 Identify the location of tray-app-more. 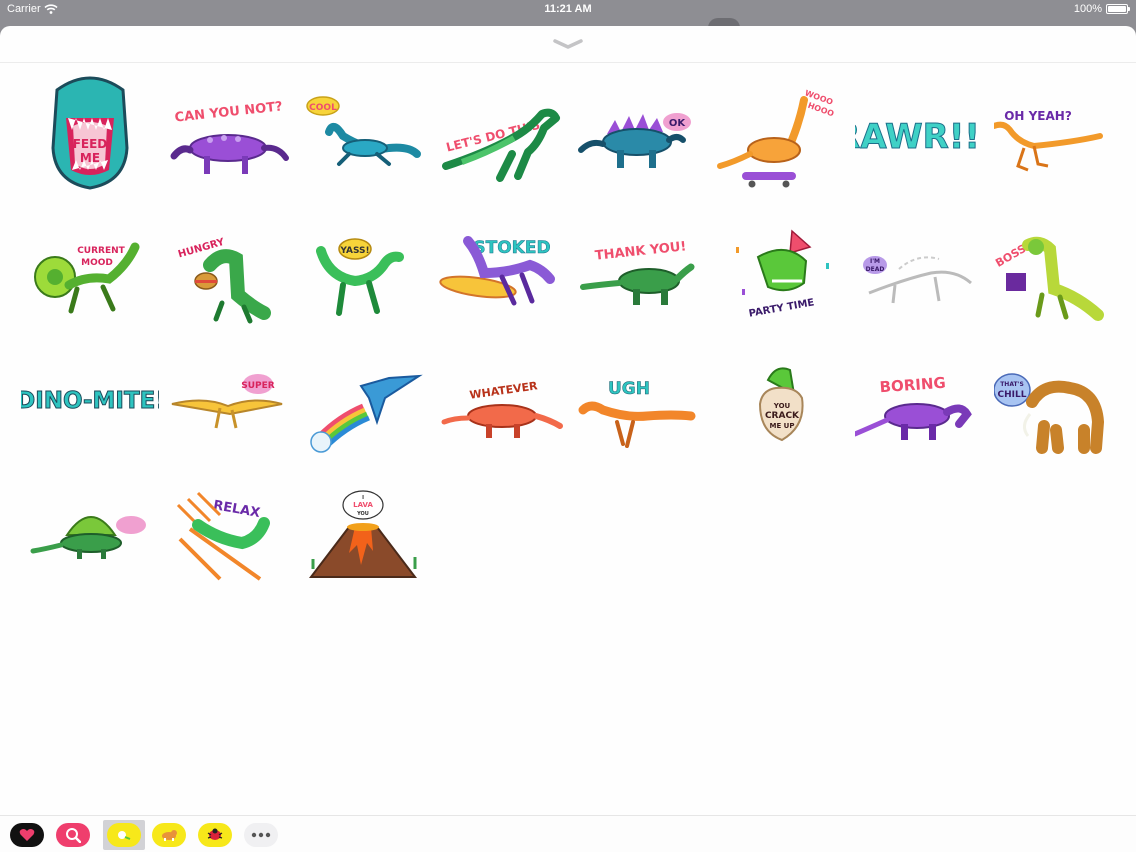
(261, 835).